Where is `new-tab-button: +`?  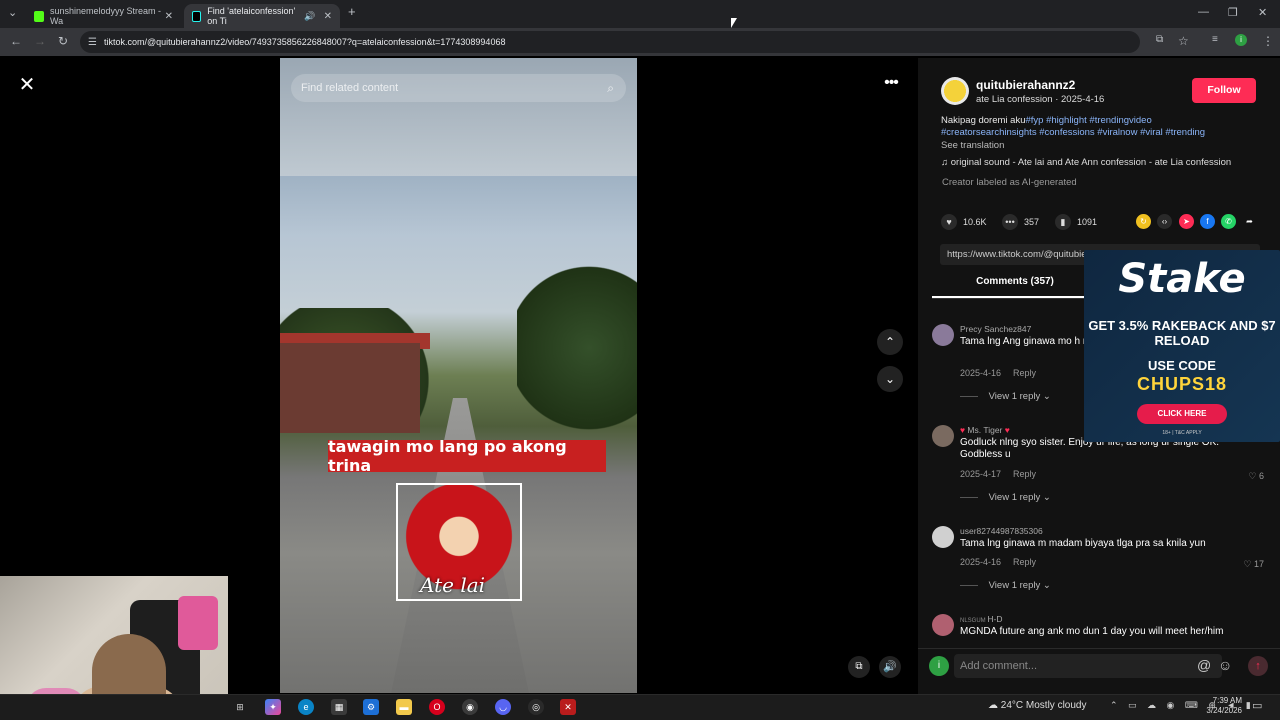
new-tab-button: + is located at coordinates (352, 11).